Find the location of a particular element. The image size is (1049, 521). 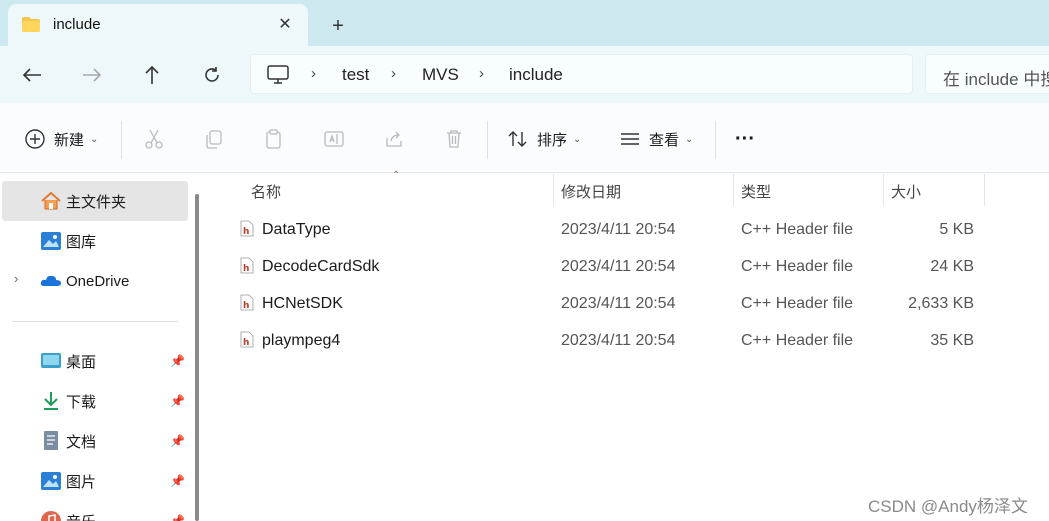

file-size: 5 KB is located at coordinates (956, 229).